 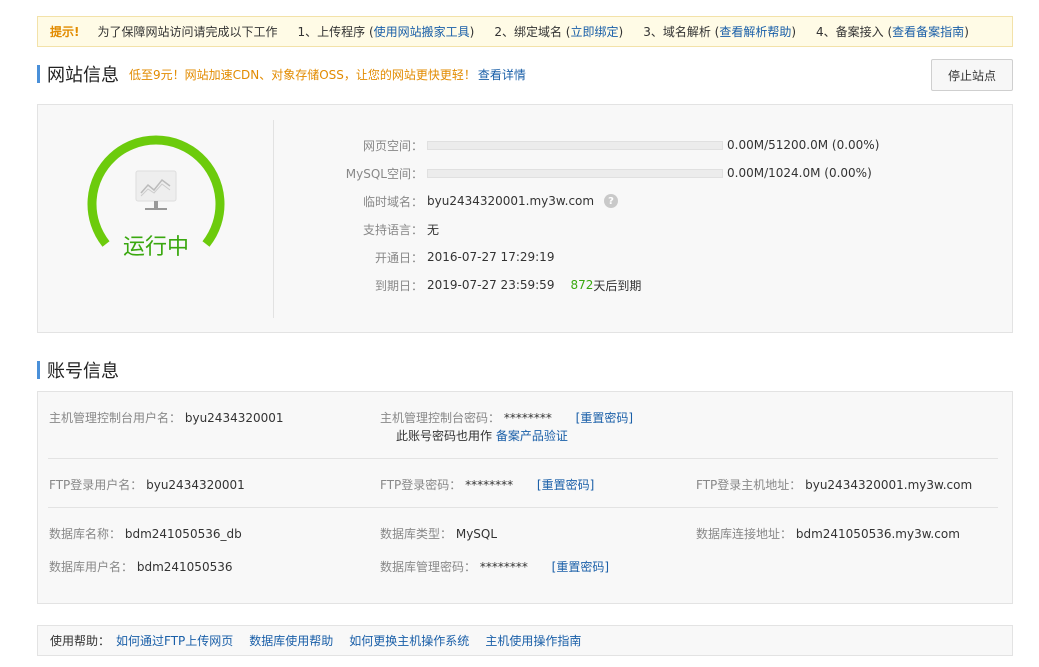 I want to click on ftp-host-value: byu2434320001.my3w.com, so click(x=889, y=485).